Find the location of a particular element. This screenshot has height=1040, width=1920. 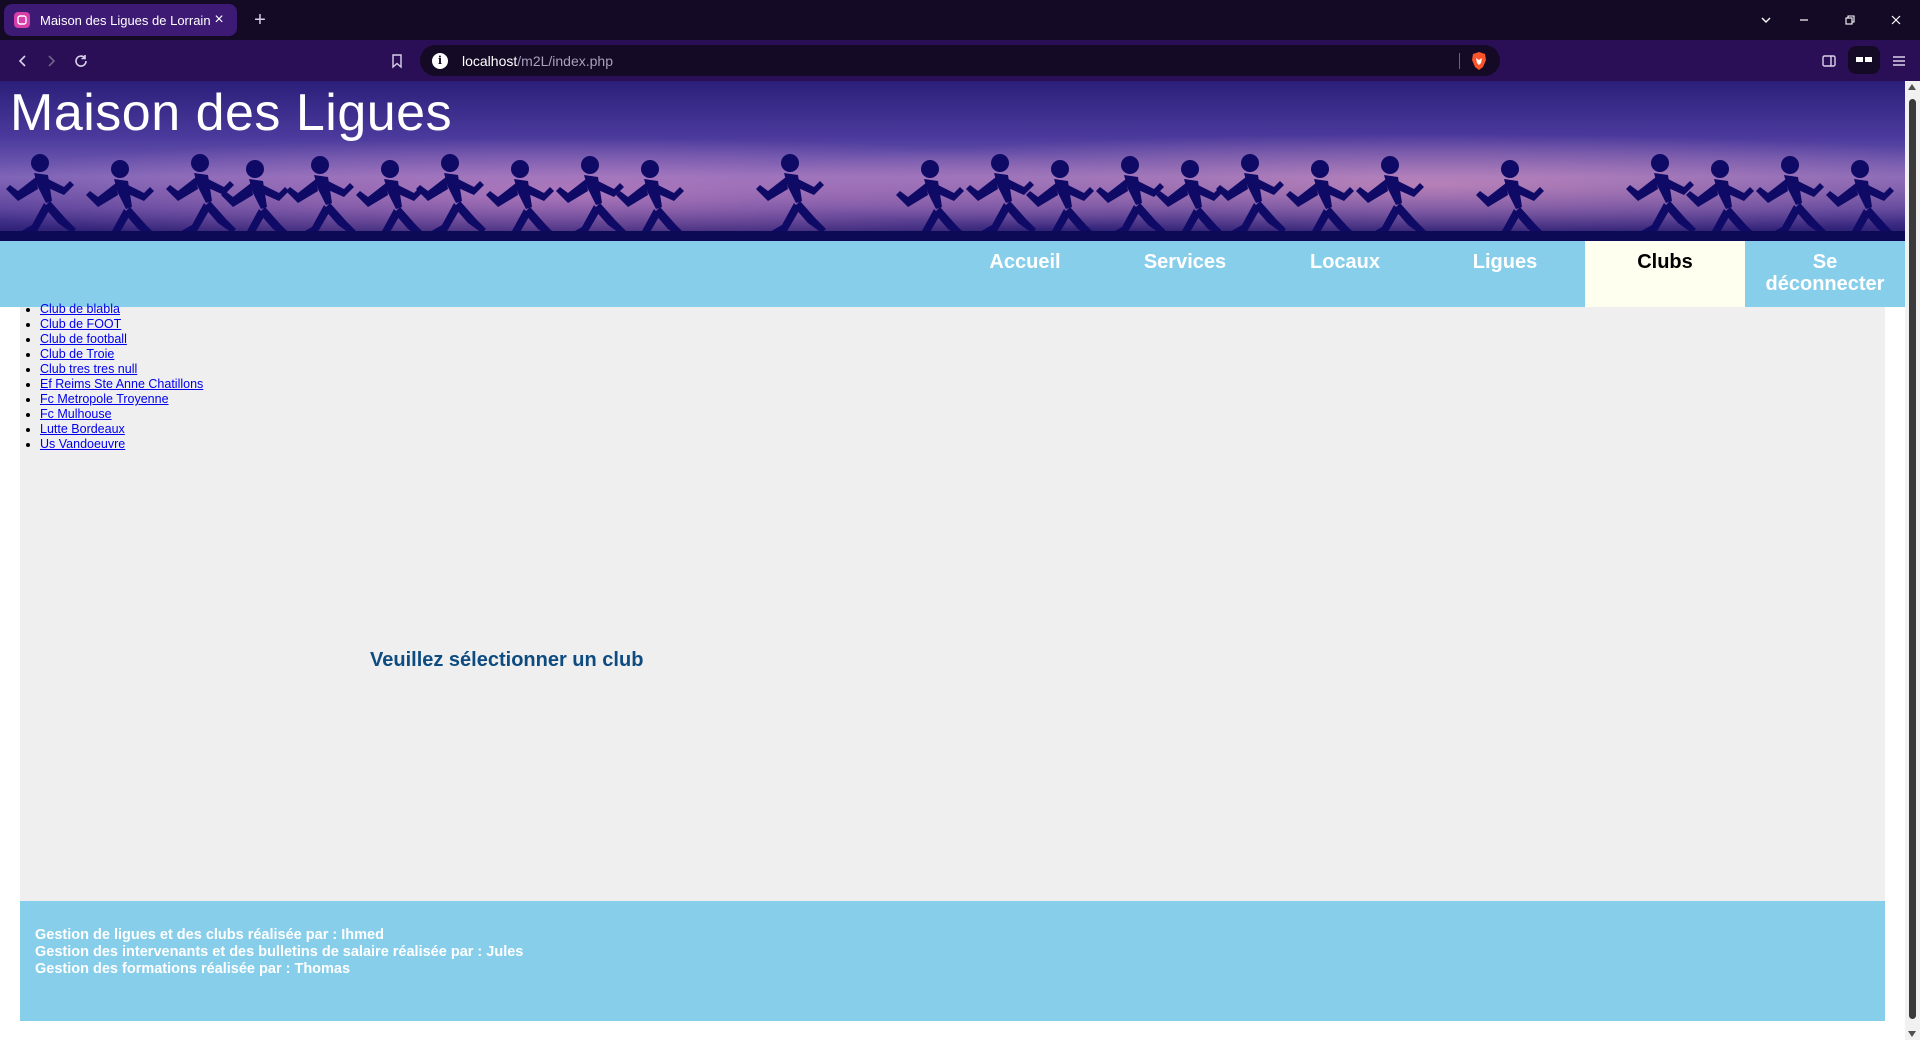

nav-accueil: Accueil is located at coordinates (1025, 274).